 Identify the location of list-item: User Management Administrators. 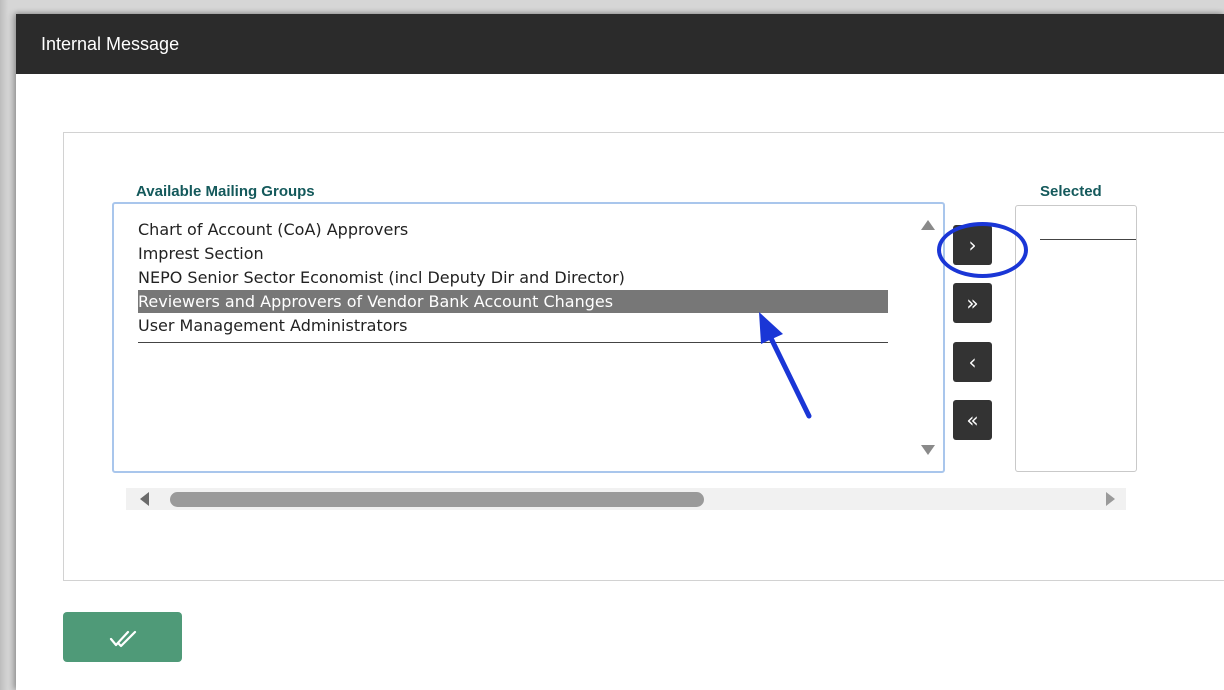
(272, 325).